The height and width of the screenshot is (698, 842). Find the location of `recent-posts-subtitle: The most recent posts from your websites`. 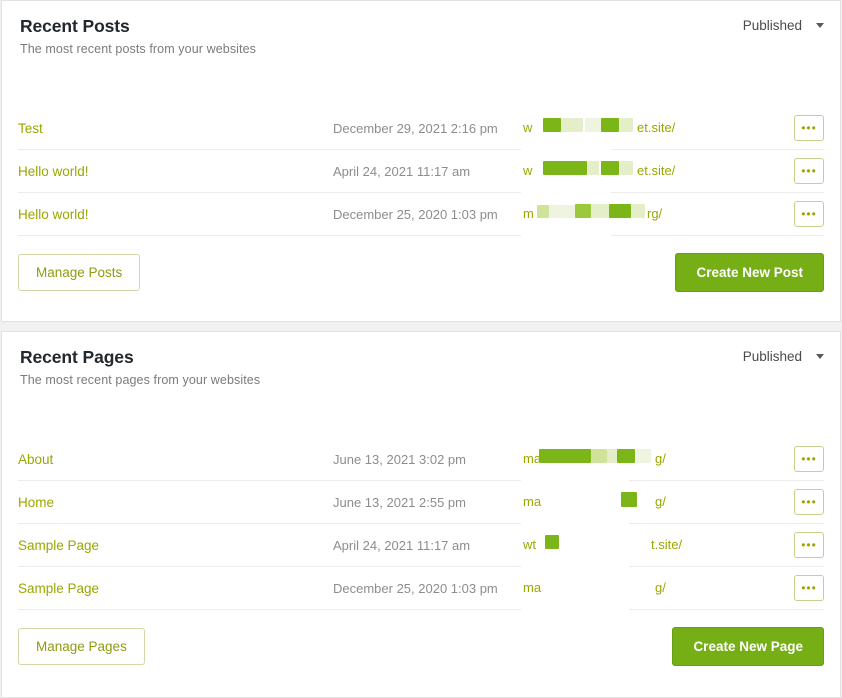

recent-posts-subtitle: The most recent posts from your websites is located at coordinates (138, 49).